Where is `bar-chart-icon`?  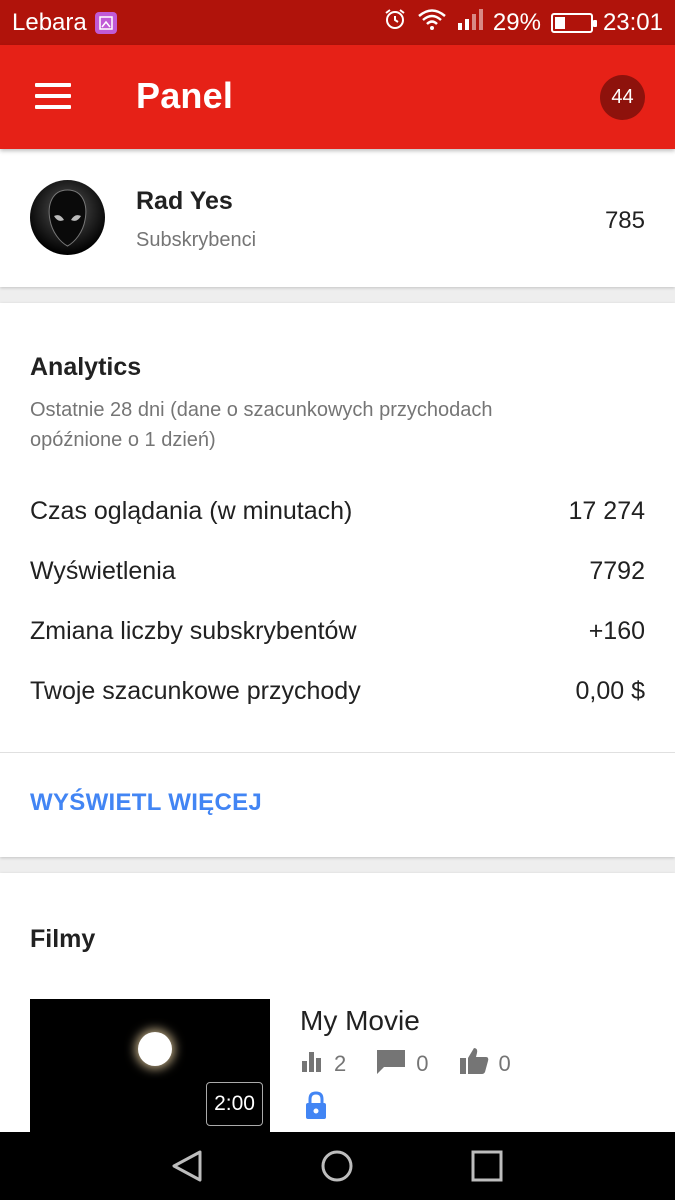
bar-chart-icon is located at coordinates (312, 1064).